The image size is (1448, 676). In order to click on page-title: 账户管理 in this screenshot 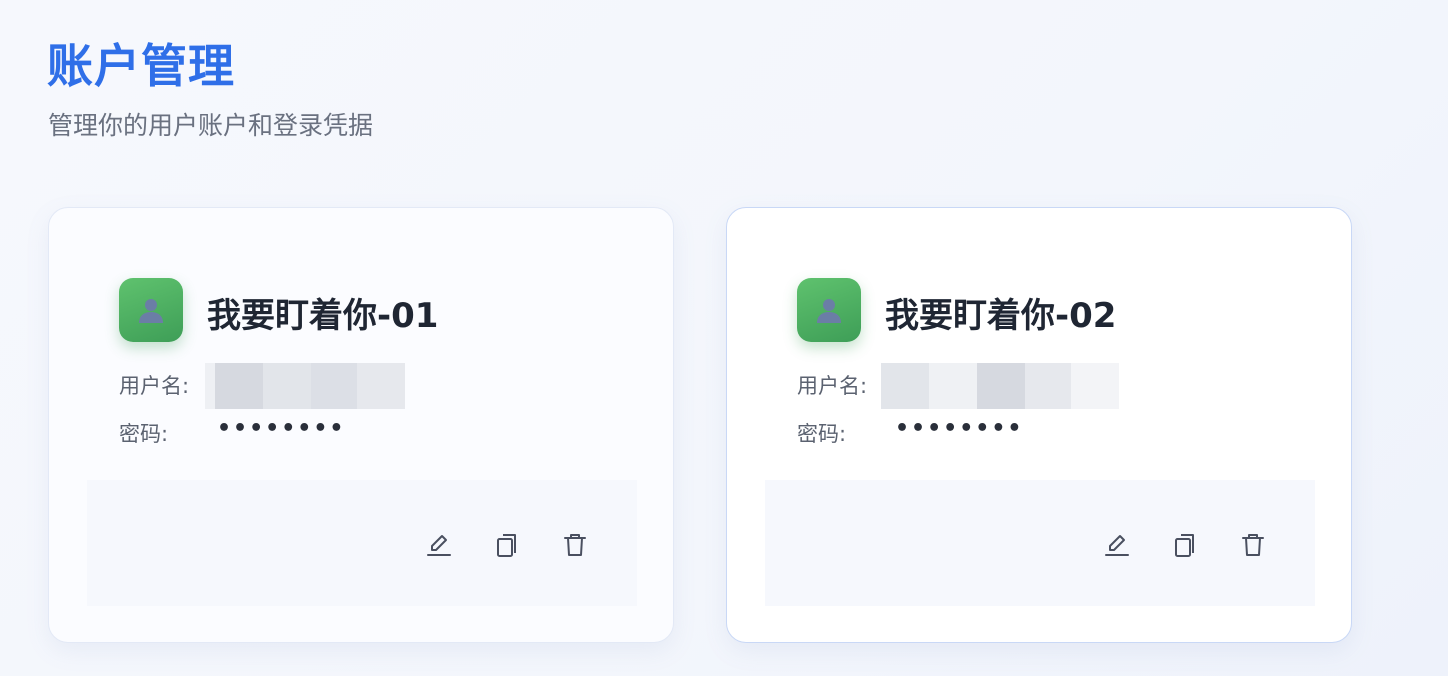, I will do `click(141, 66)`.